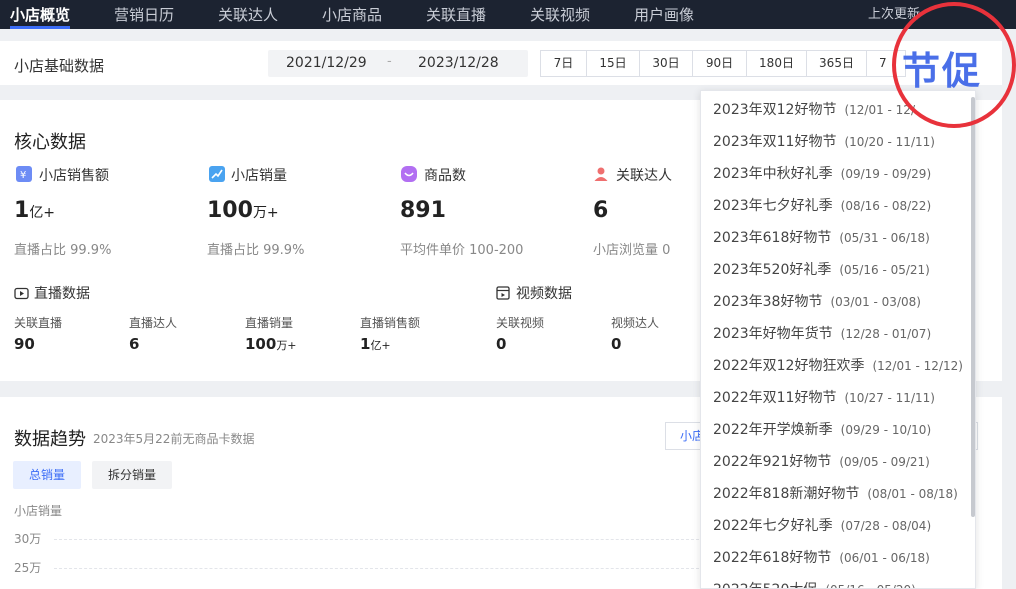  What do you see at coordinates (789, 366) in the screenshot?
I see `festival-name: 2022年双12好物狂欢季` at bounding box center [789, 366].